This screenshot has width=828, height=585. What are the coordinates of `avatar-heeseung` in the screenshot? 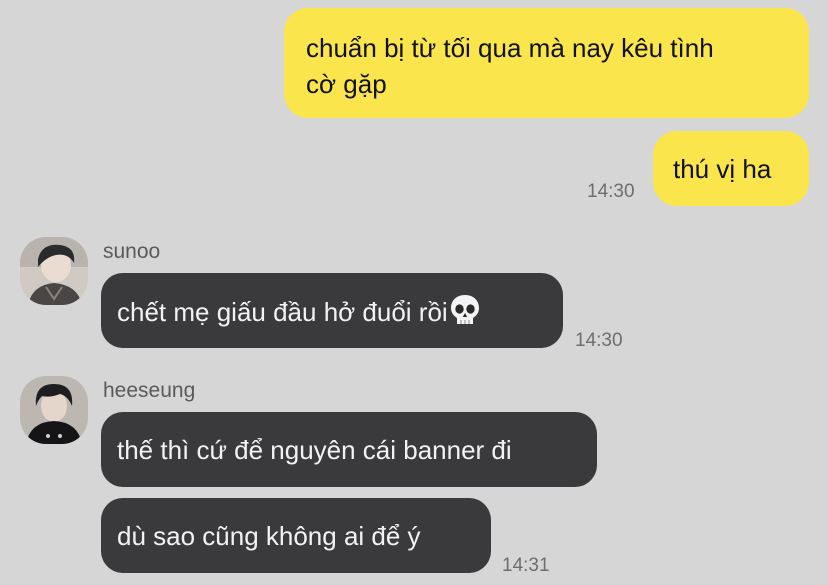 It's located at (54, 410).